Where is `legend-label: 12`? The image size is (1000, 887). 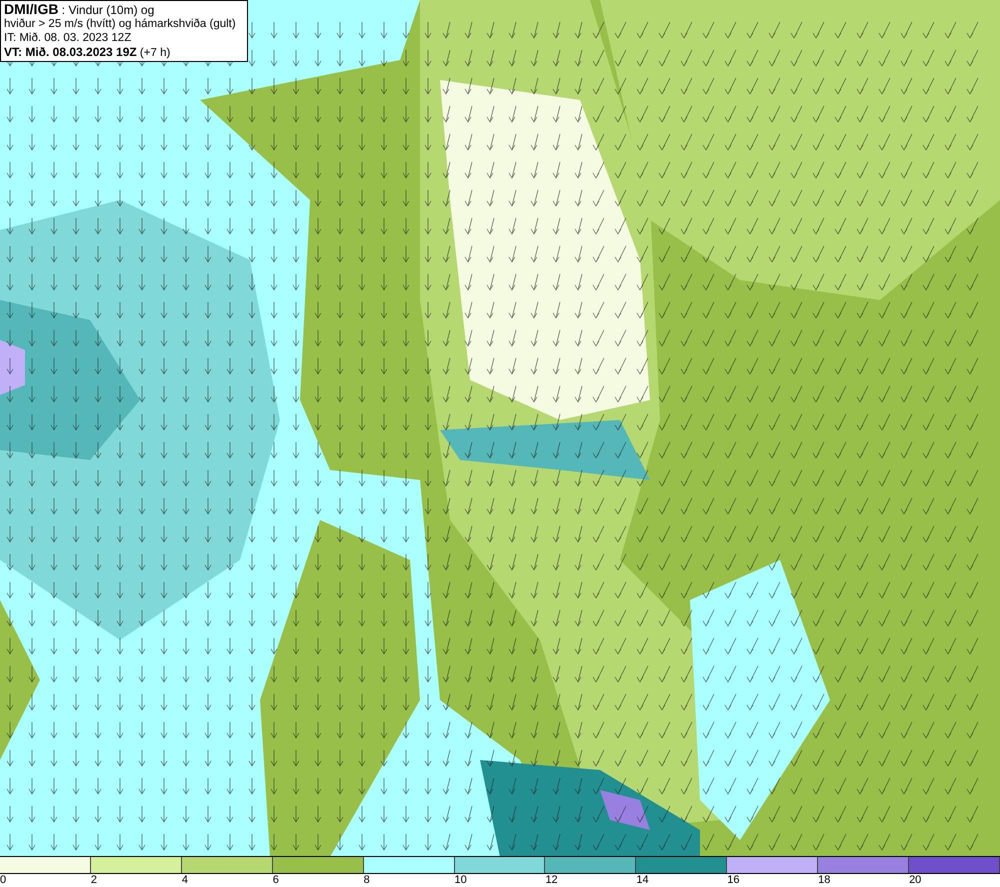
legend-label: 12 is located at coordinates (551, 880).